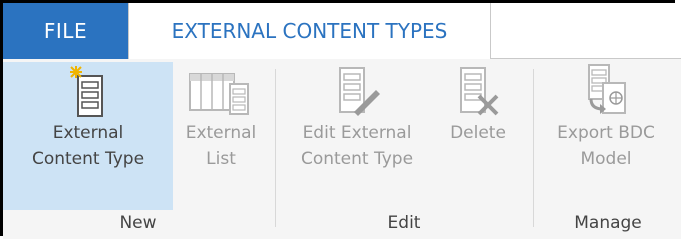  What do you see at coordinates (221, 91) in the screenshot?
I see `external-list-icon` at bounding box center [221, 91].